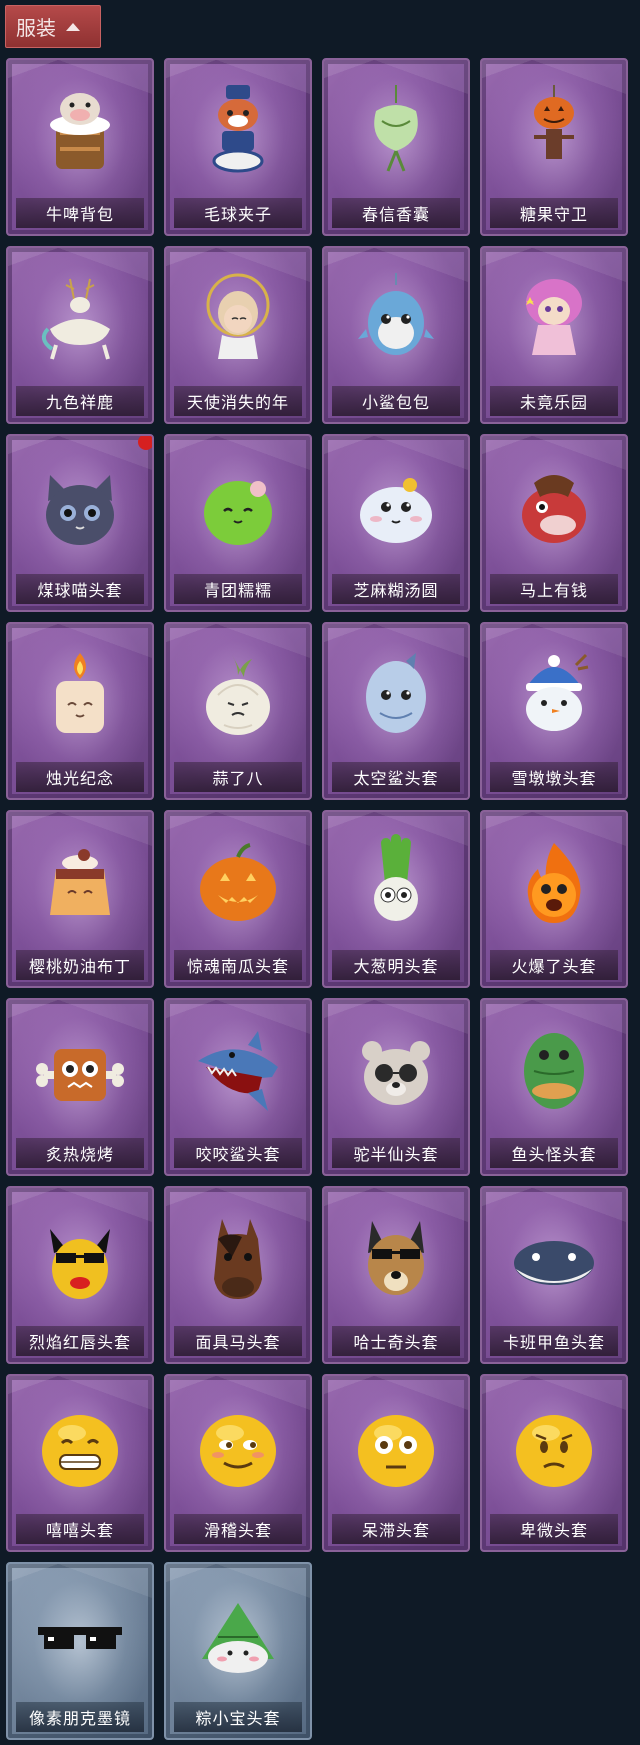  Describe the element at coordinates (554, 711) in the screenshot. I see `costume-card: 雪墩墩头套` at that location.